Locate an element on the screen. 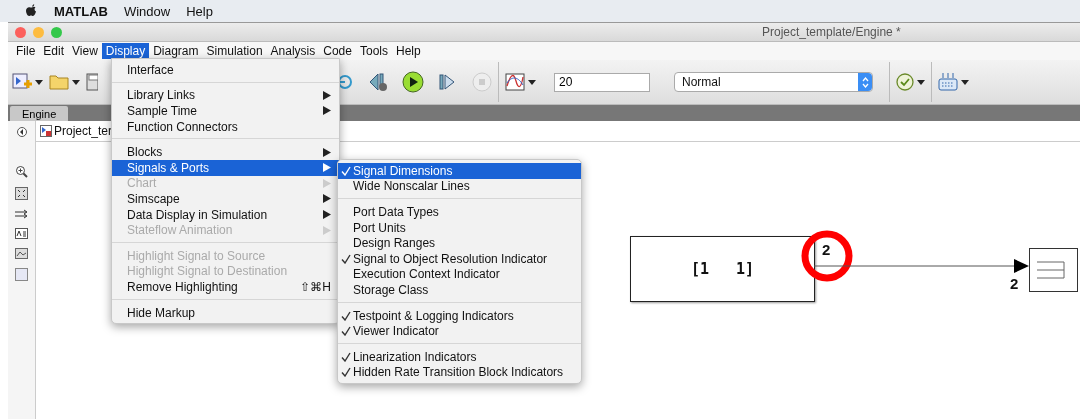 This screenshot has height=419, width=1080. menu-item: Storage Class is located at coordinates (459, 290).